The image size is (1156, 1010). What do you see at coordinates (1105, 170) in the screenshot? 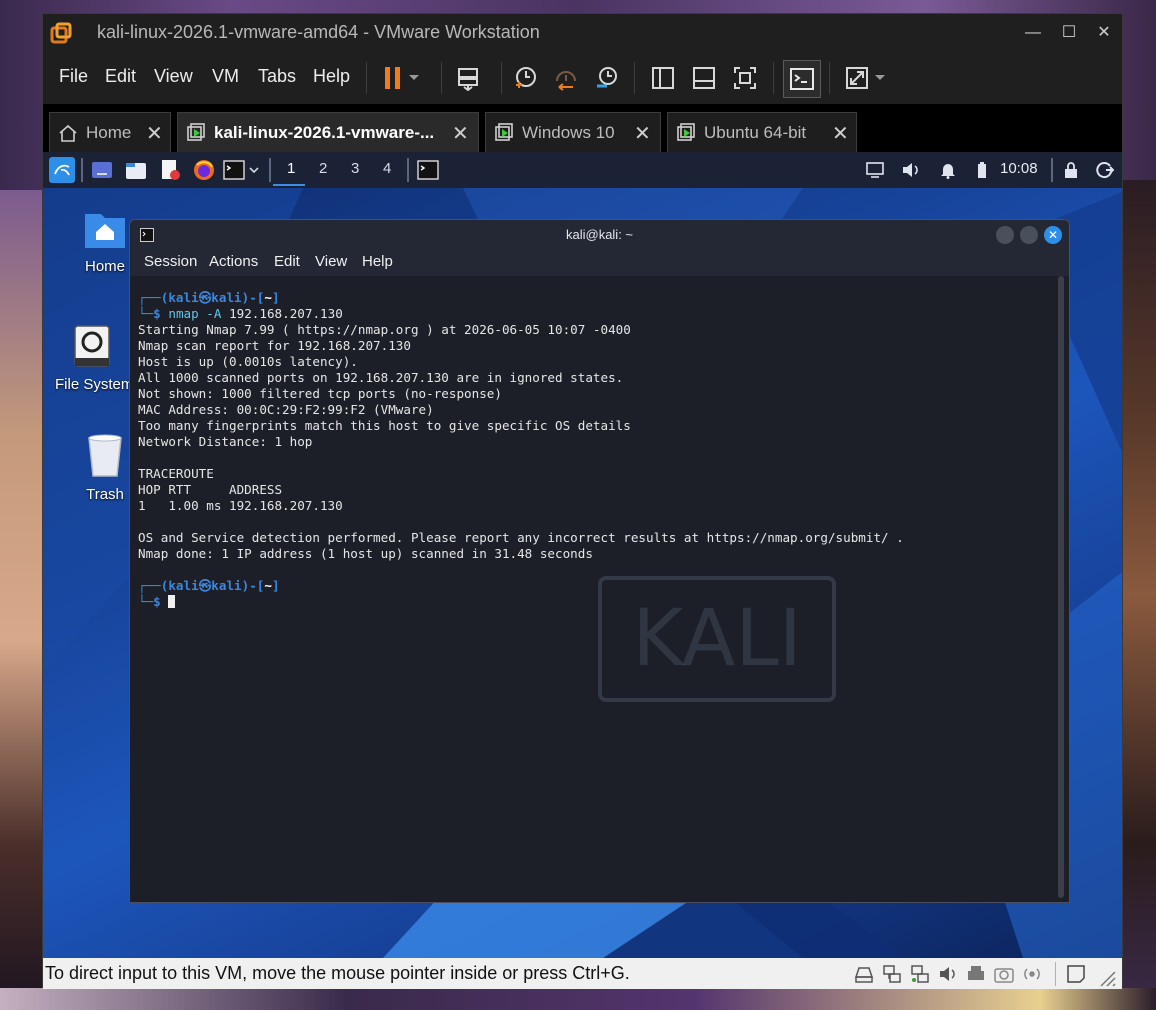
I see `logout-icon` at bounding box center [1105, 170].